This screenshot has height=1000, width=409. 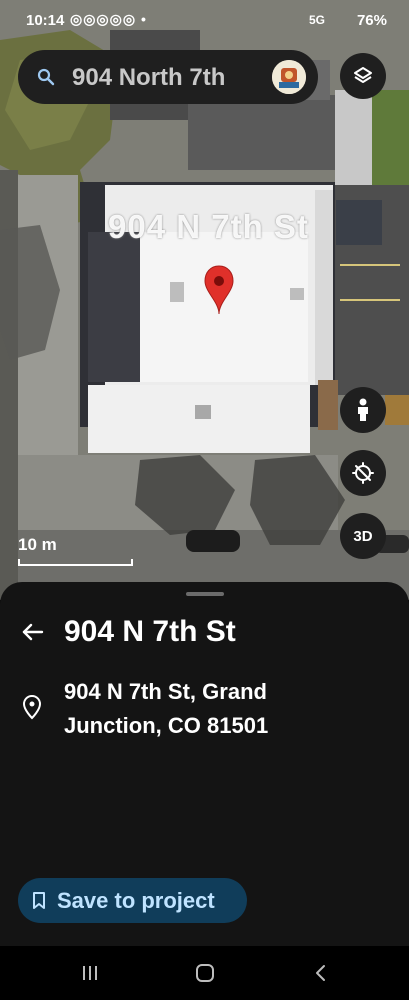 I want to click on recent-apps-icon, so click(x=90, y=973).